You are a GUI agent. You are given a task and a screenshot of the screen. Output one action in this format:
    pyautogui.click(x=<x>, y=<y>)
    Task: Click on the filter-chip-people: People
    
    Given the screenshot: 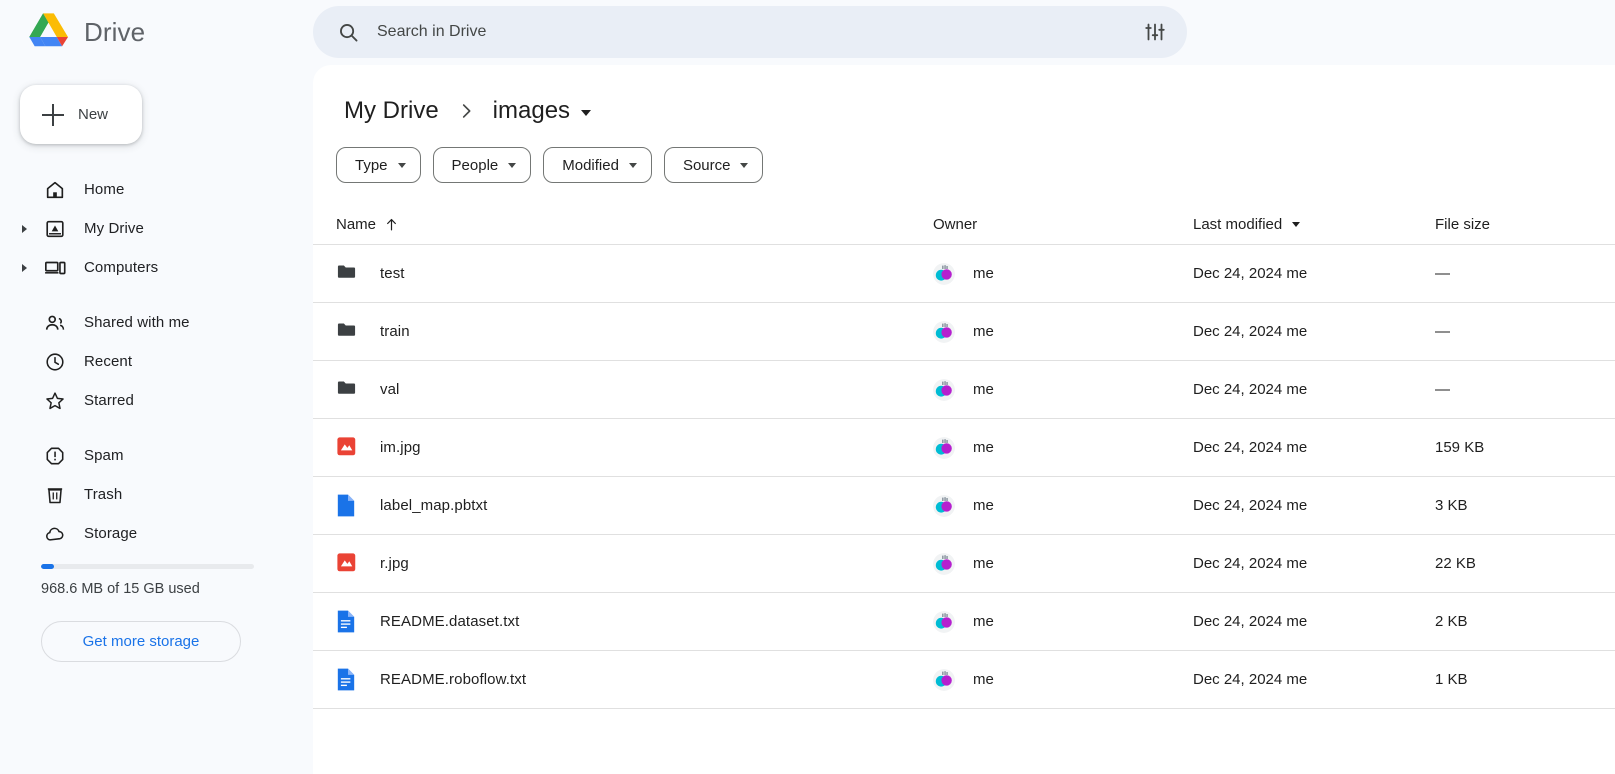 What is the action you would take?
    pyautogui.click(x=482, y=165)
    